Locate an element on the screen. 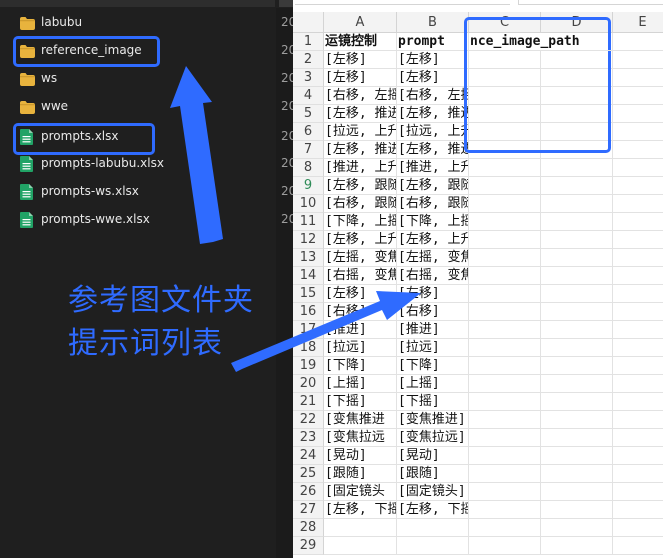 Image resolution: width=663 pixels, height=558 pixels. cell-b22: [变焦推进] is located at coordinates (433, 420).